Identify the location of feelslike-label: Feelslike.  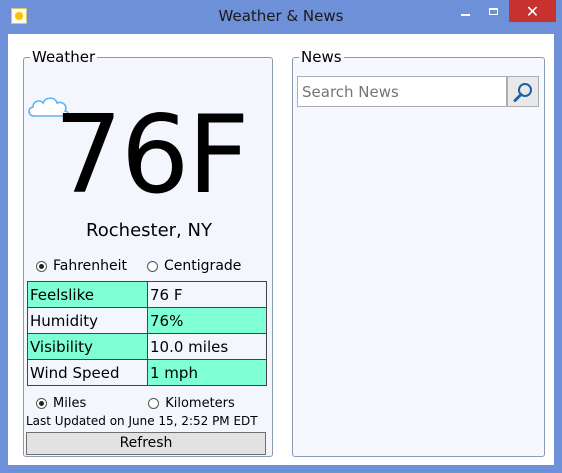
(87, 294).